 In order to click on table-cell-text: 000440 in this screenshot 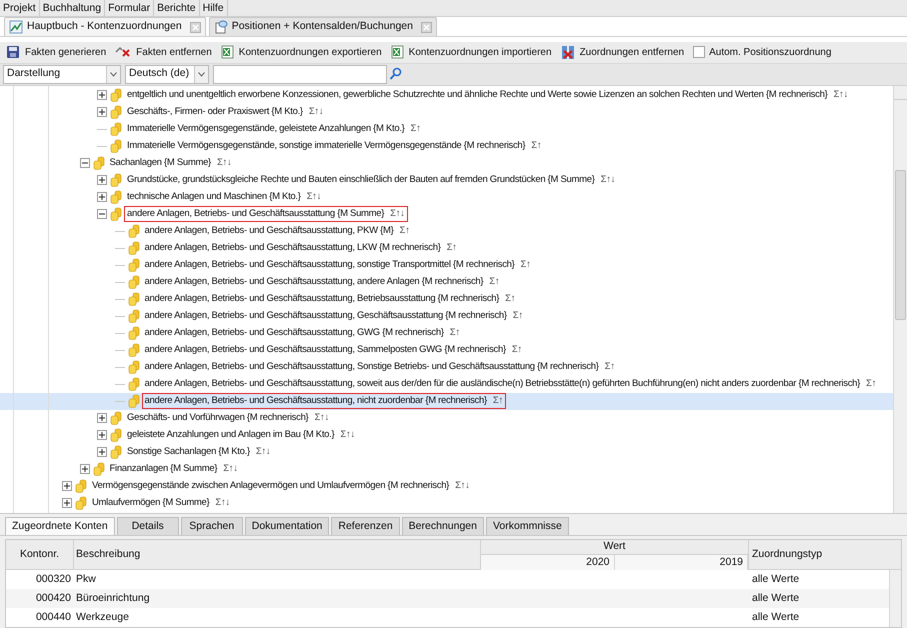, I will do `click(53, 617)`.